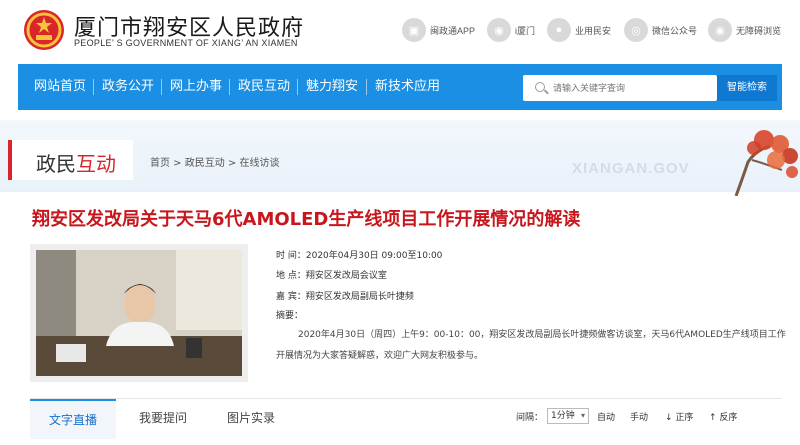 The image size is (800, 445). I want to click on header-link-accessibility: ◉ 无障碍浏览, so click(744, 30).